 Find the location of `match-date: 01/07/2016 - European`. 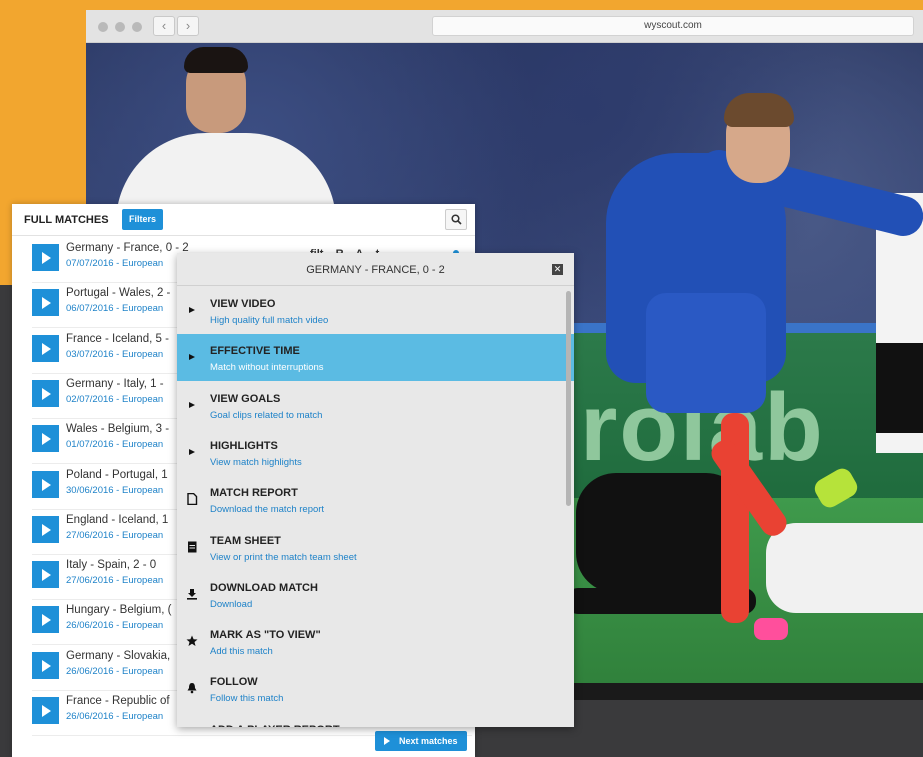

match-date: 01/07/2016 - European is located at coordinates (115, 445).